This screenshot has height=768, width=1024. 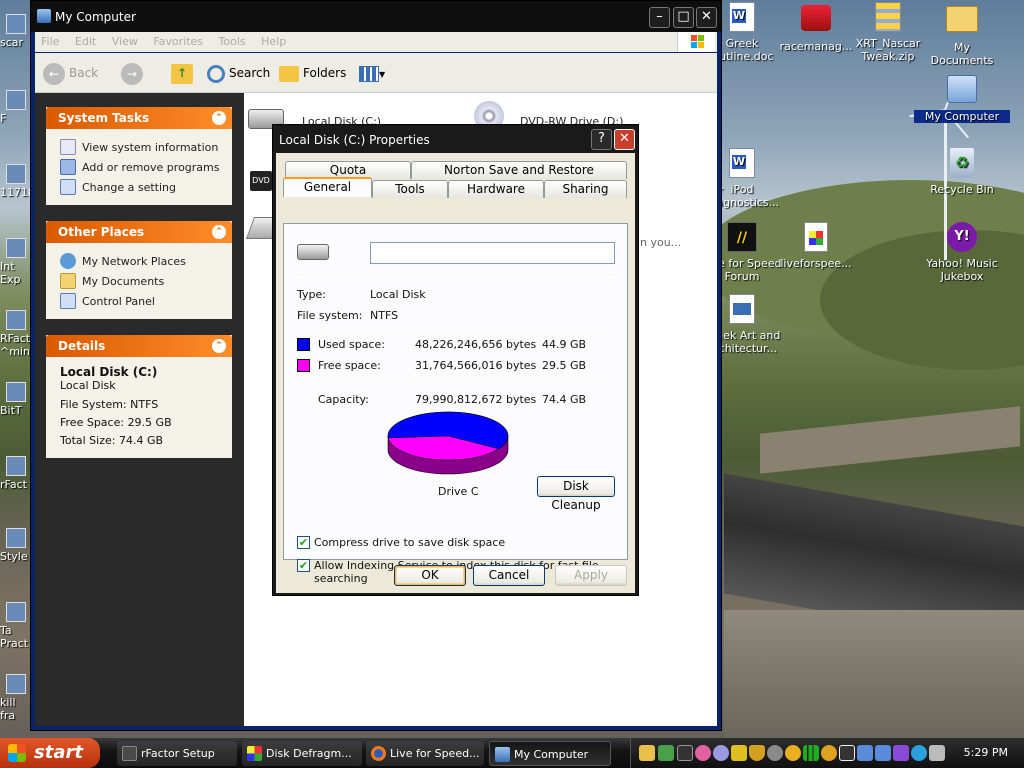 I want to click on dialog-close-button: ✕, so click(x=624, y=139).